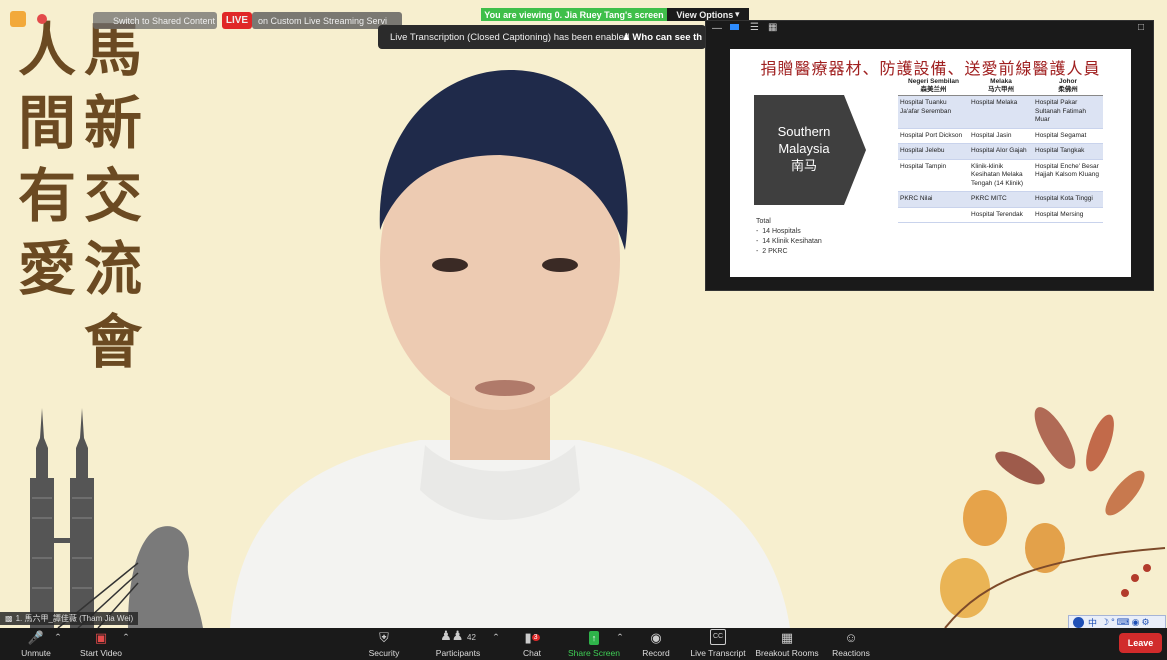 The width and height of the screenshot is (1167, 660). Describe the element at coordinates (1126, 622) in the screenshot. I see `ime-options-icons: ☽°⌨◉⚙` at that location.